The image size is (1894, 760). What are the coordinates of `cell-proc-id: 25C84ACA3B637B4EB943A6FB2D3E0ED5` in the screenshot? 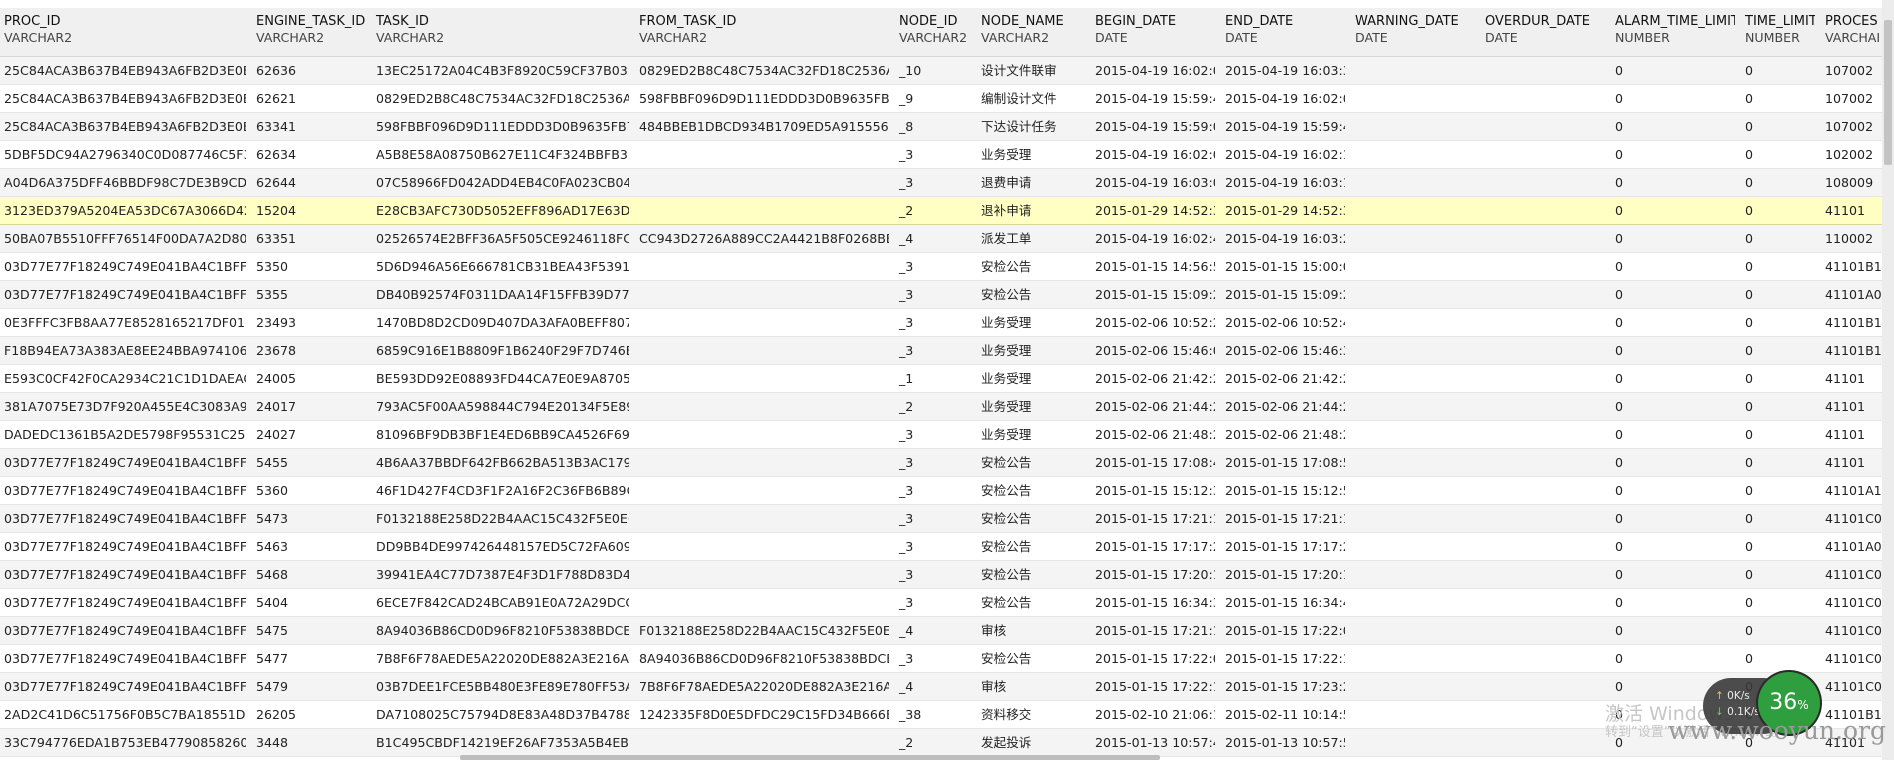 It's located at (123, 70).